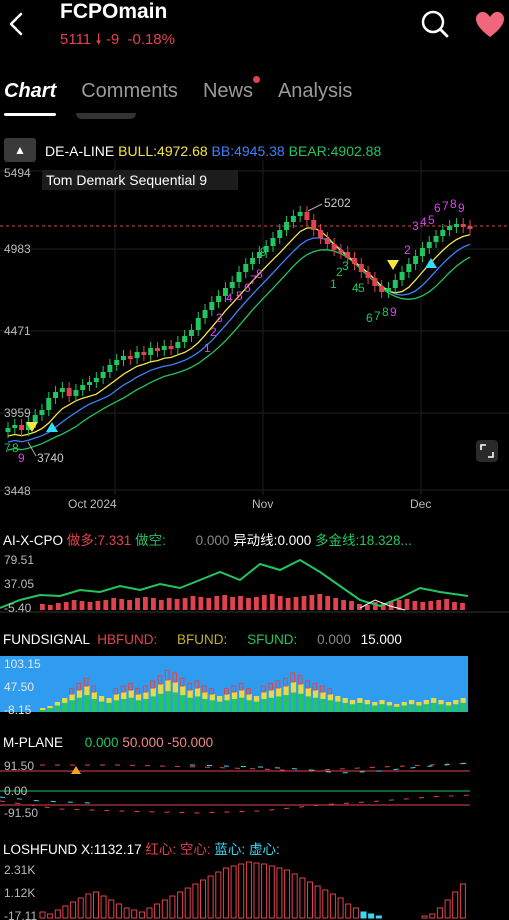  What do you see at coordinates (16, 25) in the screenshot?
I see `back-icon` at bounding box center [16, 25].